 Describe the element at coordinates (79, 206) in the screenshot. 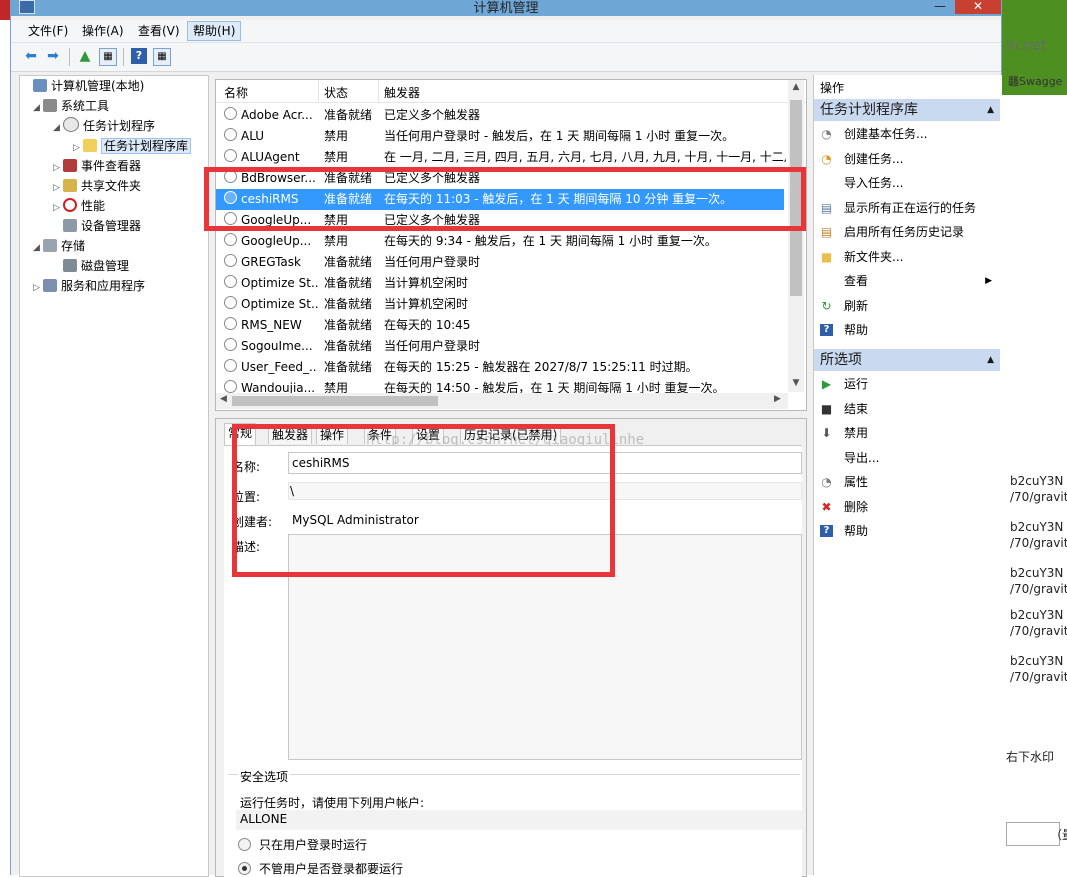

I see `tree-item-performance: ▷ 性能` at that location.